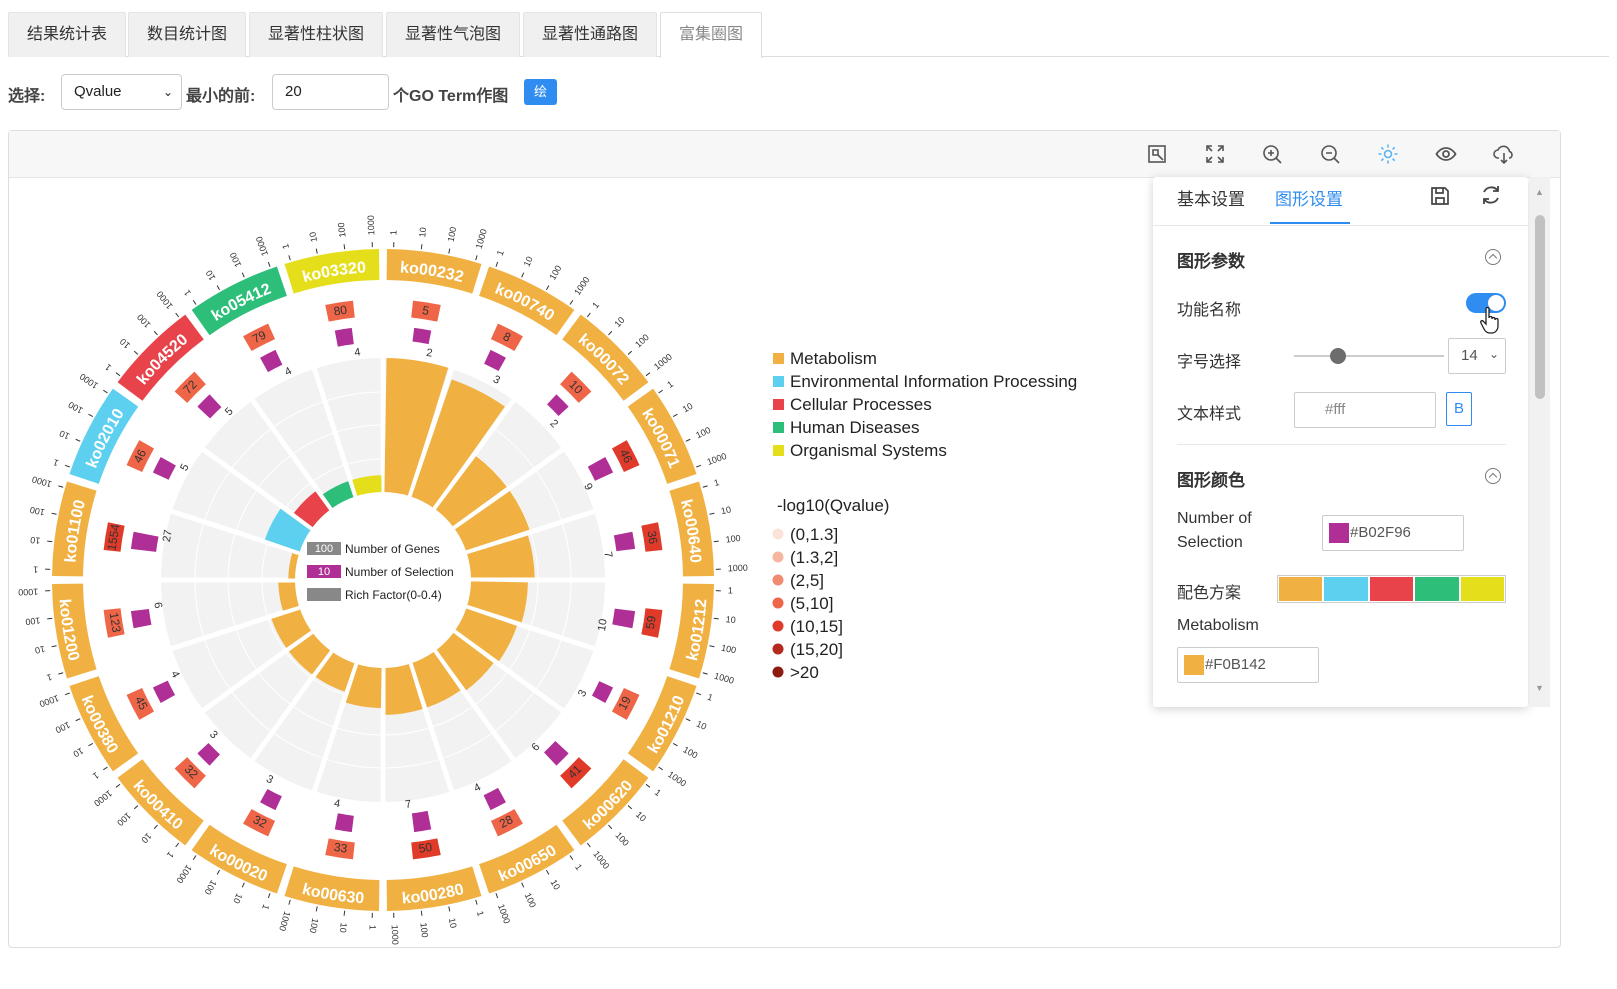  I want to click on center-legend-box, so click(324, 594).